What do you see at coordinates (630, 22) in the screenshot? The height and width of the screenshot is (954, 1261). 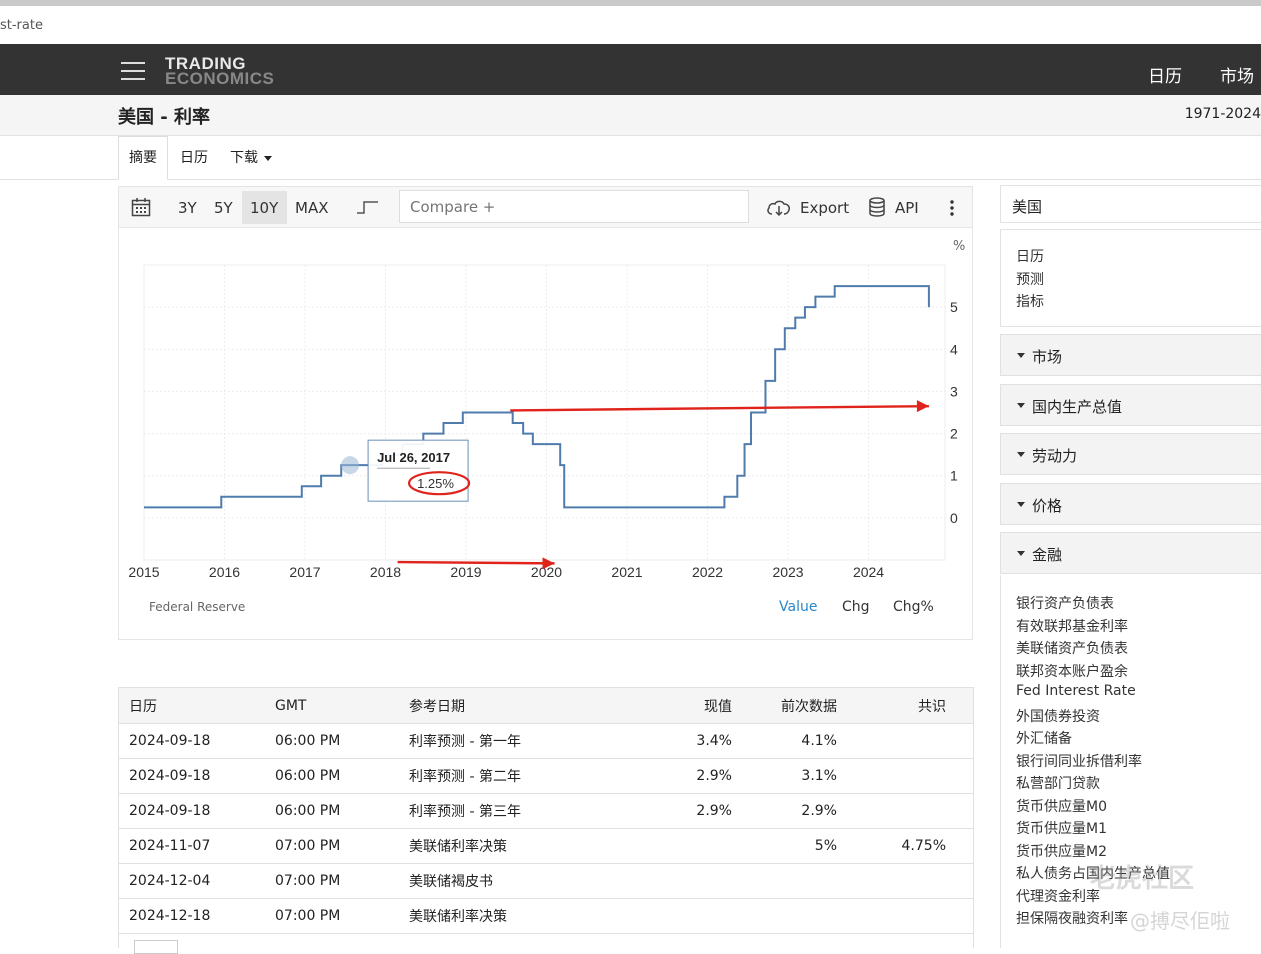 I see `browser-url-bar` at bounding box center [630, 22].